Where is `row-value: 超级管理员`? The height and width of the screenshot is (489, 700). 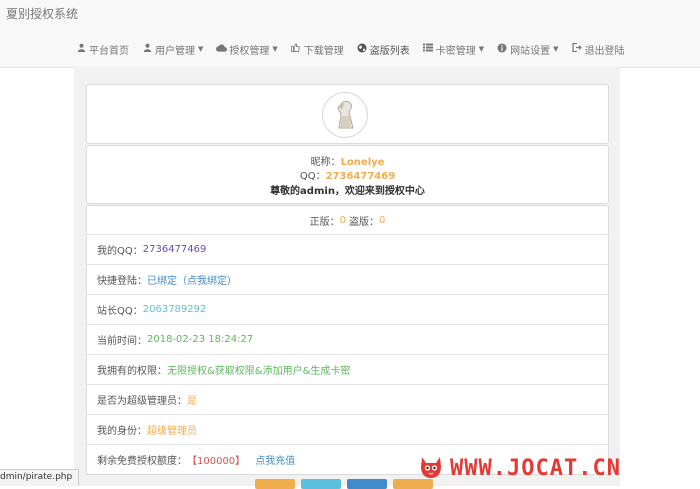 row-value: 超级管理员 is located at coordinates (172, 431).